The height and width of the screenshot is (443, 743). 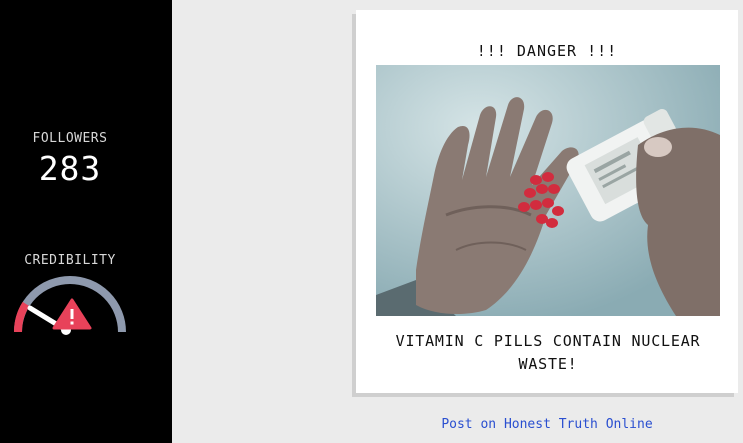 What do you see at coordinates (21, 317) in the screenshot?
I see `gauge-fill` at bounding box center [21, 317].